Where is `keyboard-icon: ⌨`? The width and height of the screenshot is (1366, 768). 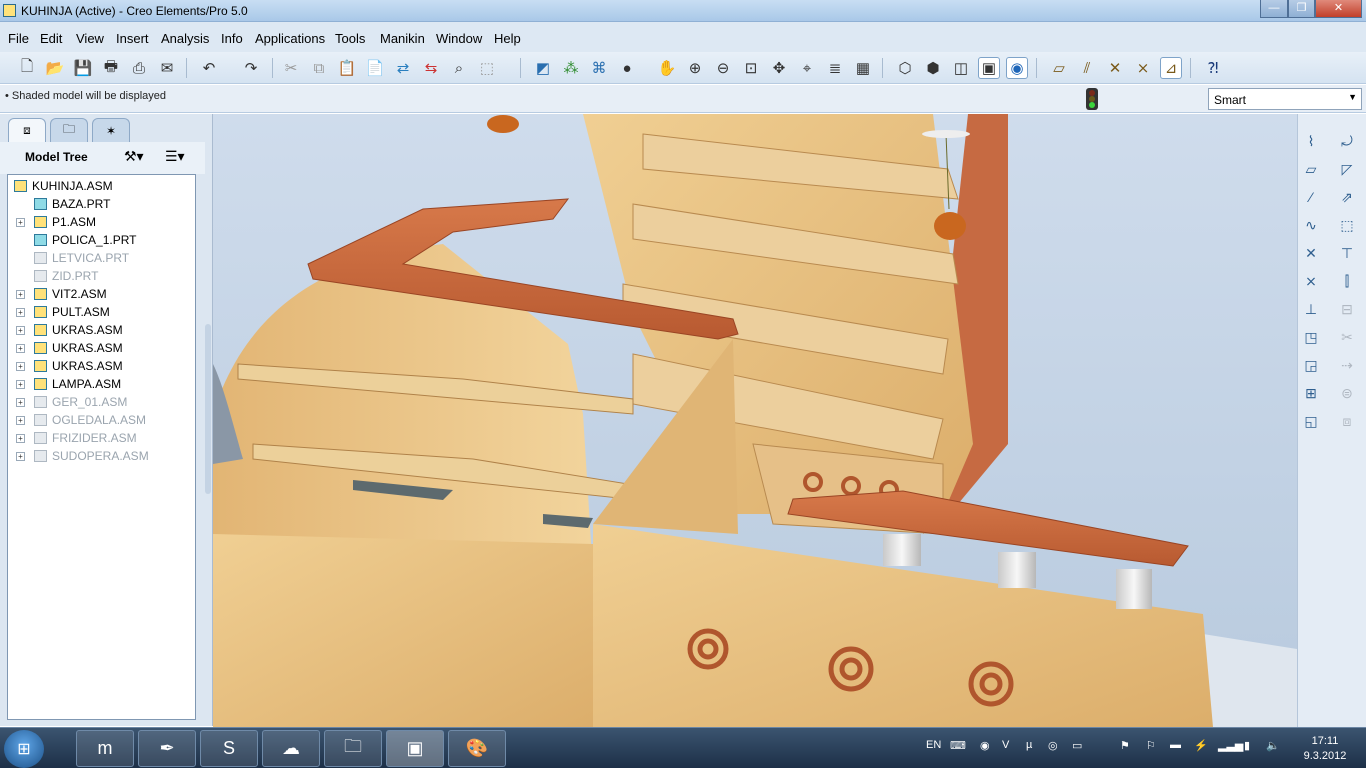 keyboard-icon: ⌨ is located at coordinates (958, 745).